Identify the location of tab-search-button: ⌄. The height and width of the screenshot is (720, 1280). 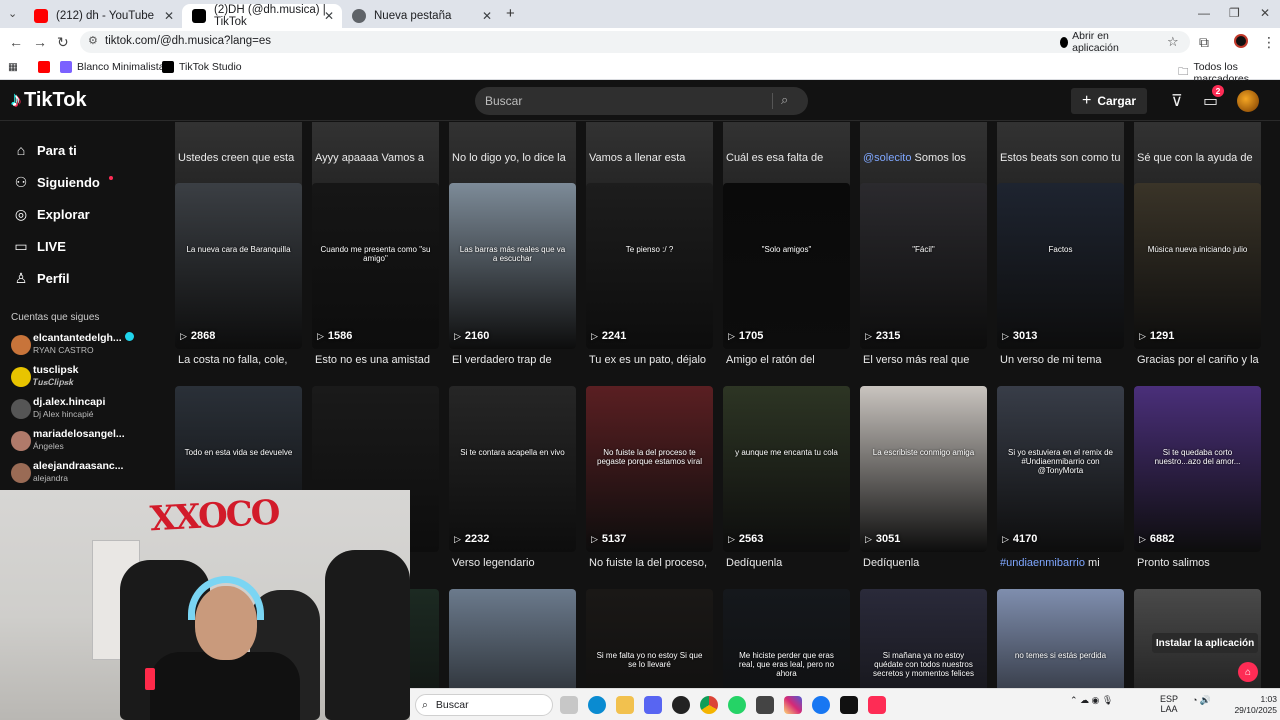
(12, 13).